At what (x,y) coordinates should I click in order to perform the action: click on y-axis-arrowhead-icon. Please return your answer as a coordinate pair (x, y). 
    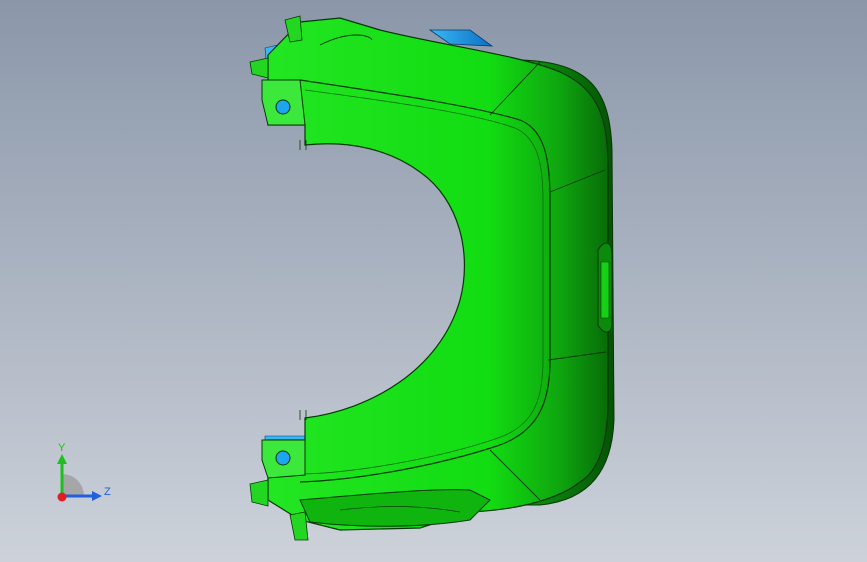
    Looking at the image, I should click on (62, 459).